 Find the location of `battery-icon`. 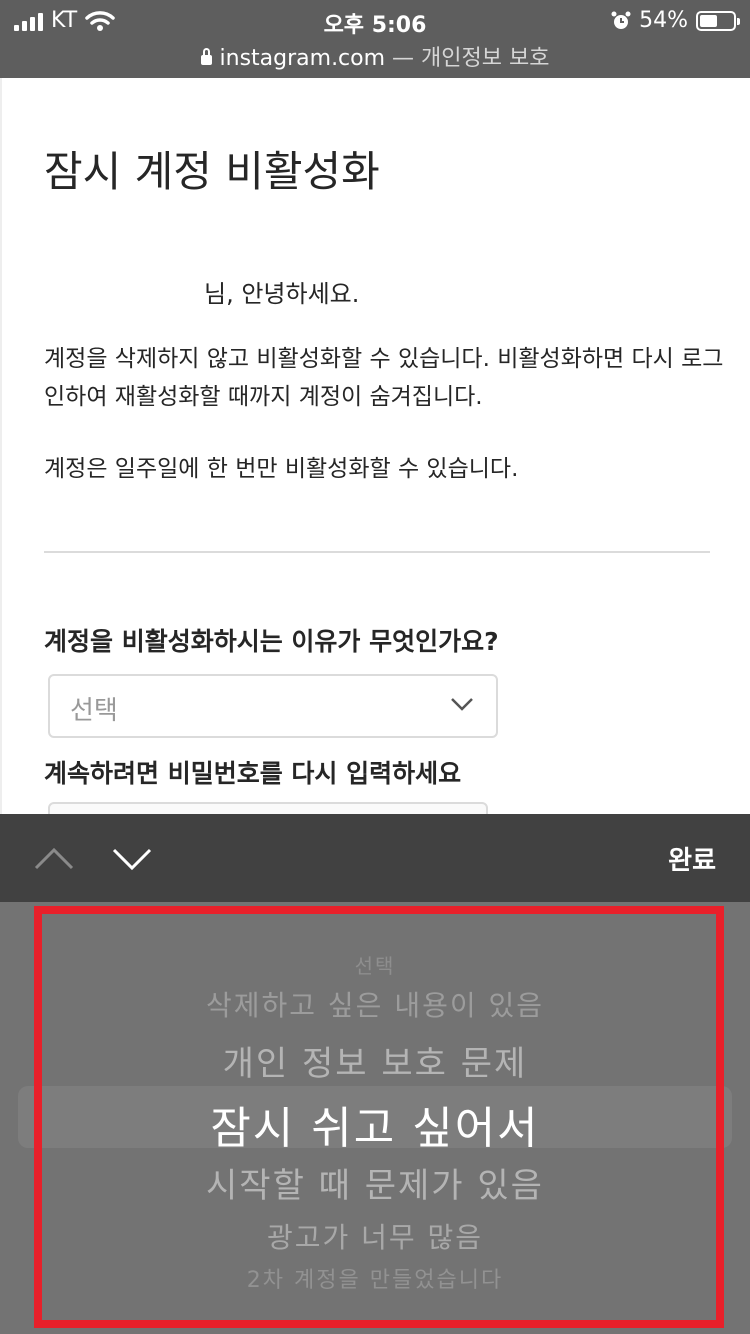

battery-icon is located at coordinates (718, 20).